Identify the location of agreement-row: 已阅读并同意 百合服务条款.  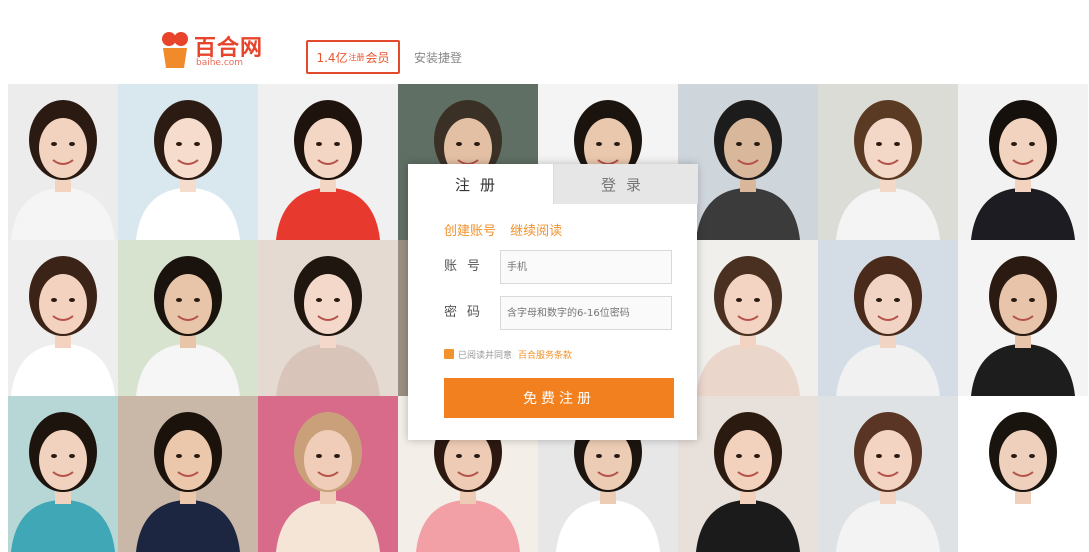
(508, 354).